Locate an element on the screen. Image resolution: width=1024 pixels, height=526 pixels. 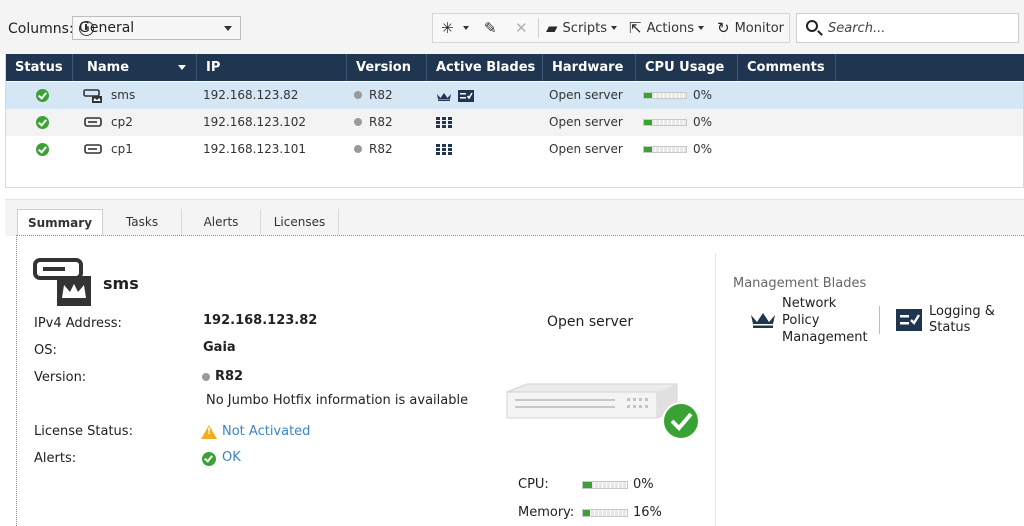
share-icon: ⇱ is located at coordinates (635, 27).